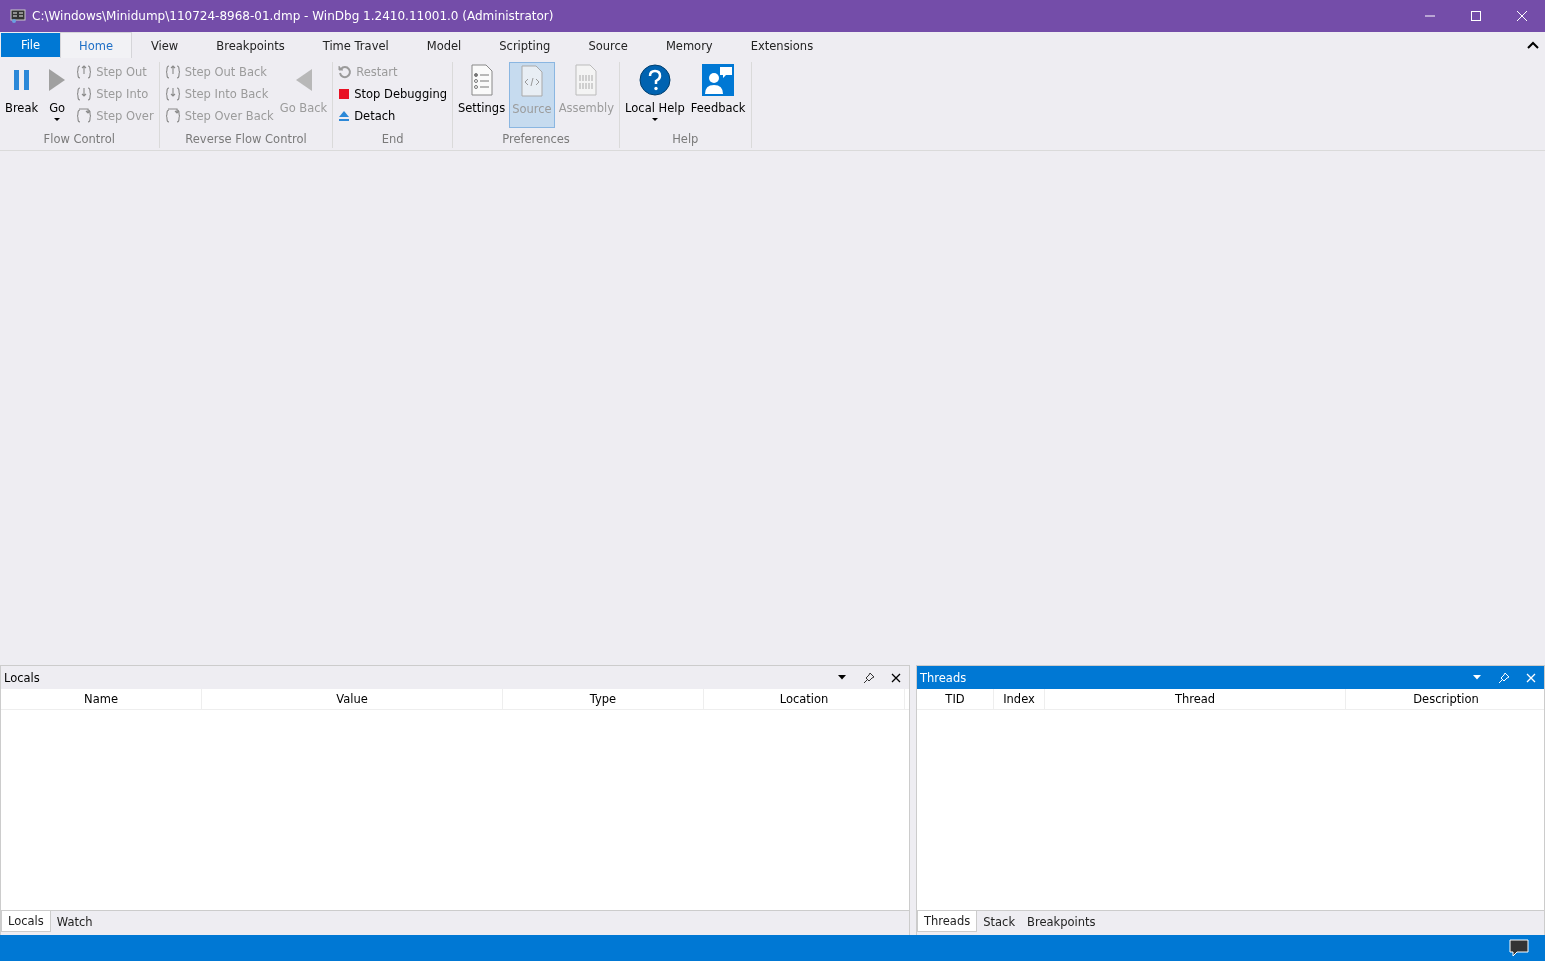 The image size is (1545, 961). I want to click on ribbon-button: Settings, so click(481, 95).